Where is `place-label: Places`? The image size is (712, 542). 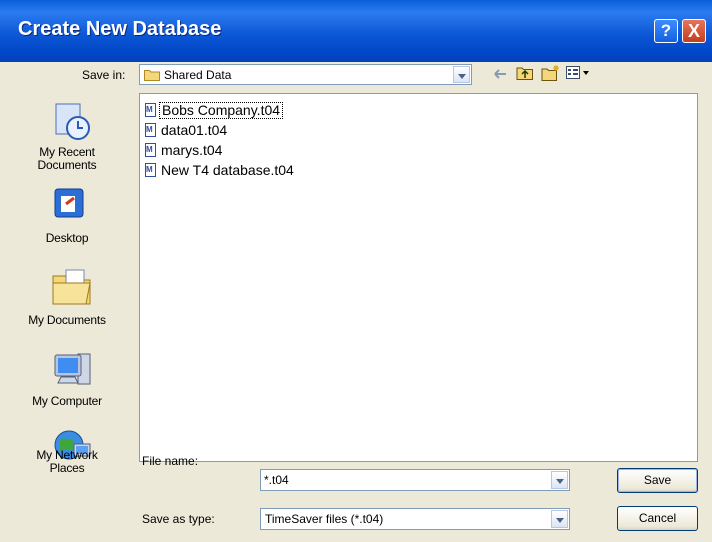 place-label: Places is located at coordinates (67, 468).